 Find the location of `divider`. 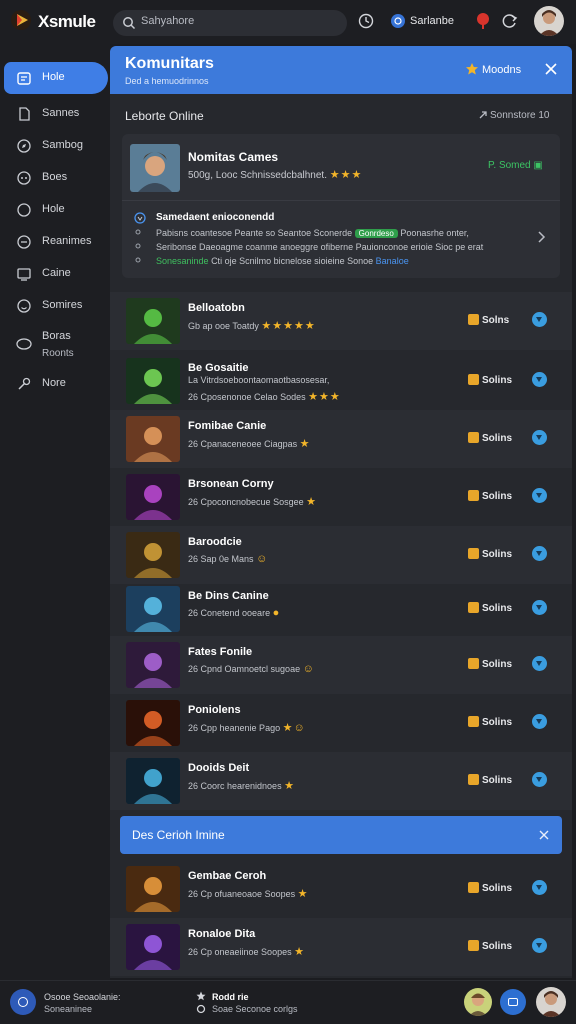

divider is located at coordinates (341, 200).